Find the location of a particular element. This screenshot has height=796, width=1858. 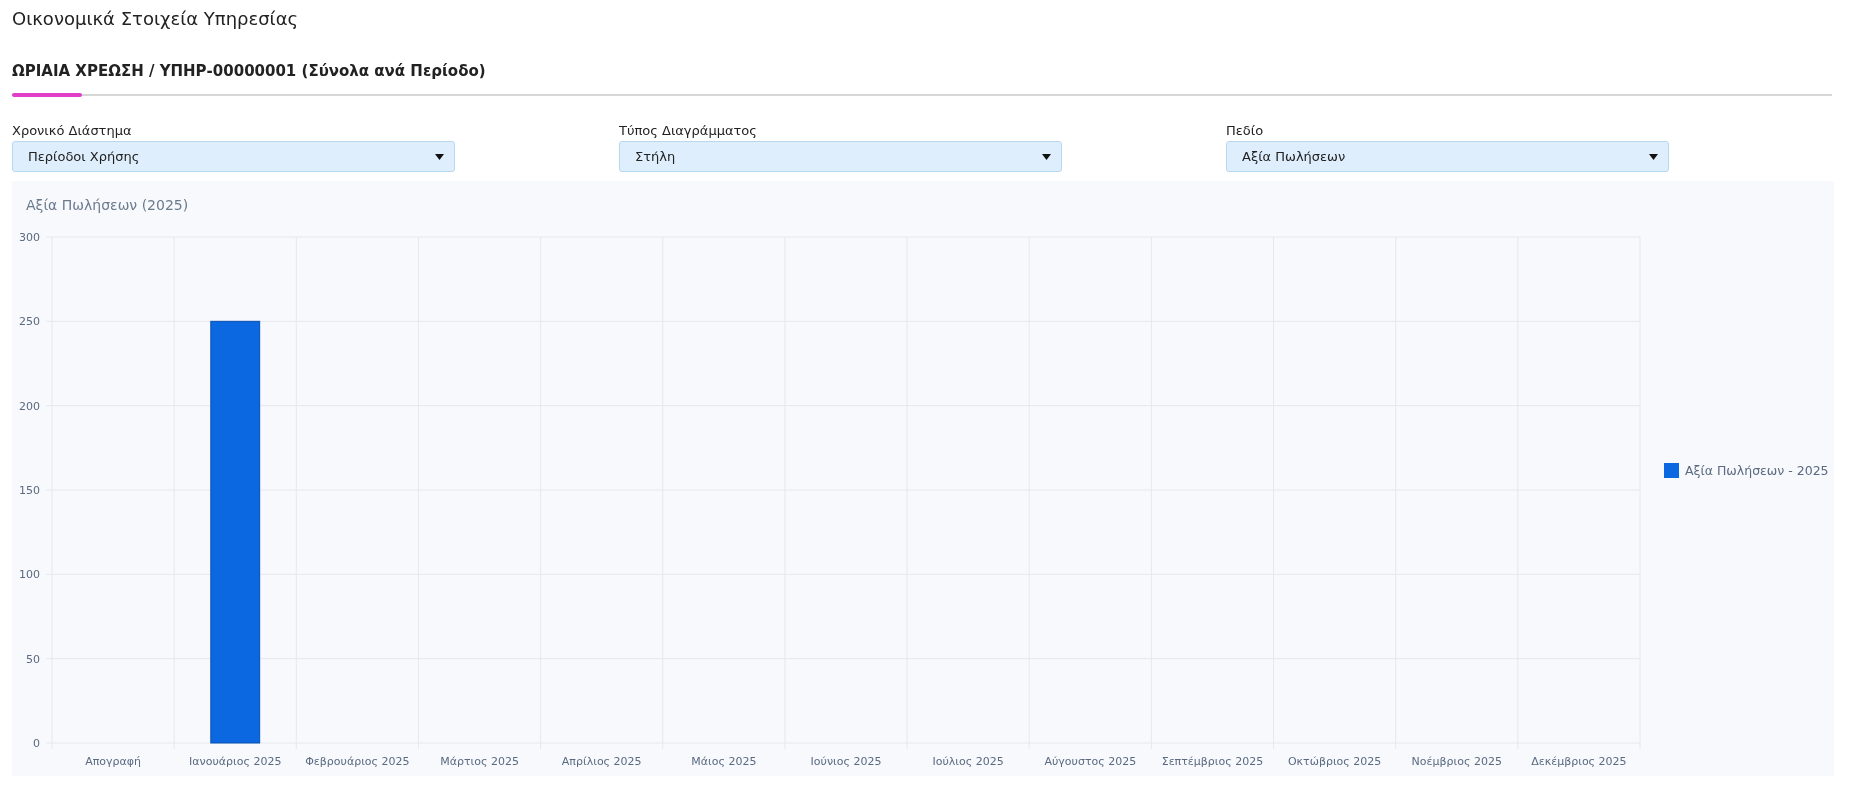

dropdown: Περίοδοι Χρήσης is located at coordinates (233, 156).